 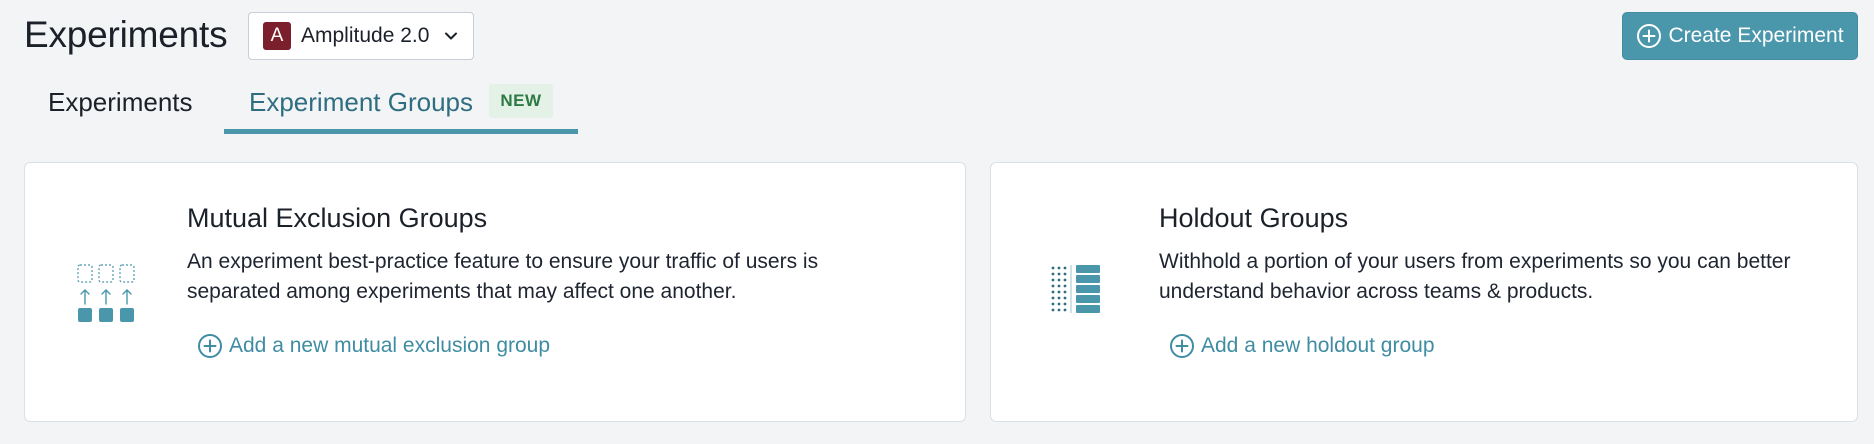 What do you see at coordinates (277, 36) in the screenshot?
I see `project-avatar: A` at bounding box center [277, 36].